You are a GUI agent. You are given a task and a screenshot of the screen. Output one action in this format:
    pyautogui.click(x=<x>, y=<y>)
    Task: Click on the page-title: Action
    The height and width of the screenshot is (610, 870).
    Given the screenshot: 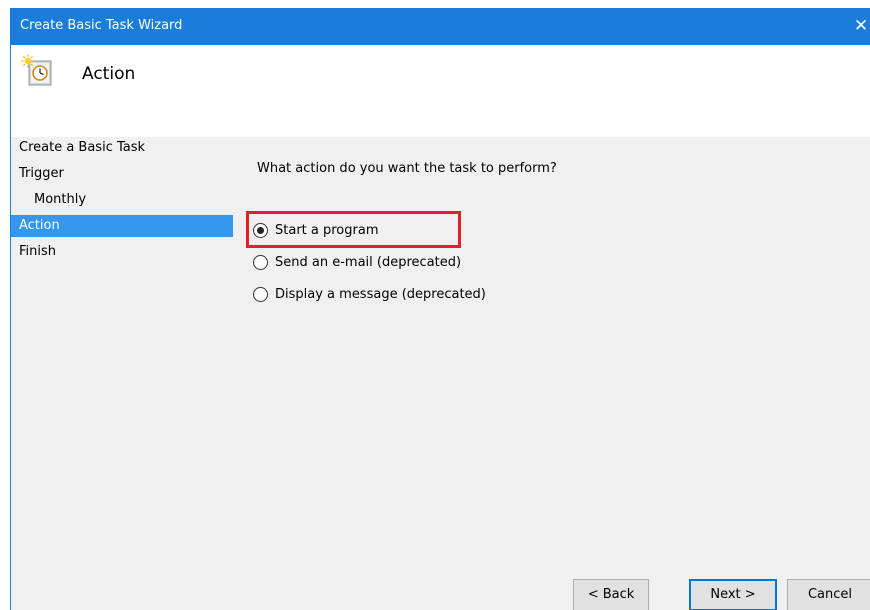 What is the action you would take?
    pyautogui.click(x=109, y=74)
    